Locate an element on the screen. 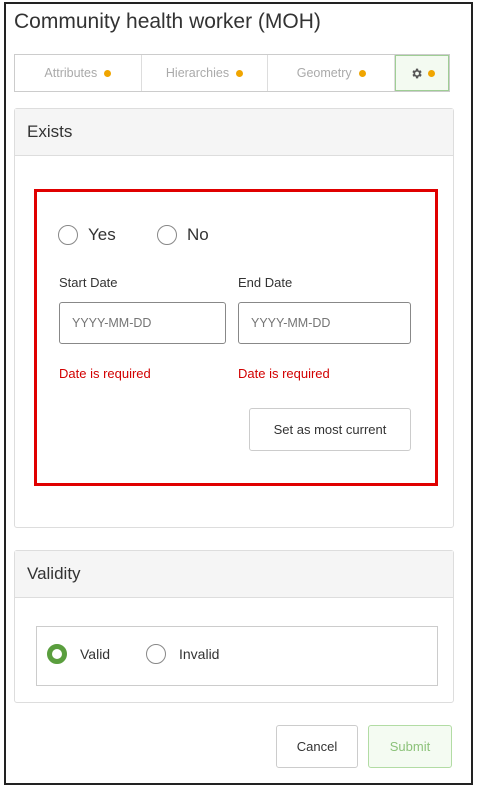 This screenshot has width=478, height=789. end-date-label: End Date is located at coordinates (265, 282).